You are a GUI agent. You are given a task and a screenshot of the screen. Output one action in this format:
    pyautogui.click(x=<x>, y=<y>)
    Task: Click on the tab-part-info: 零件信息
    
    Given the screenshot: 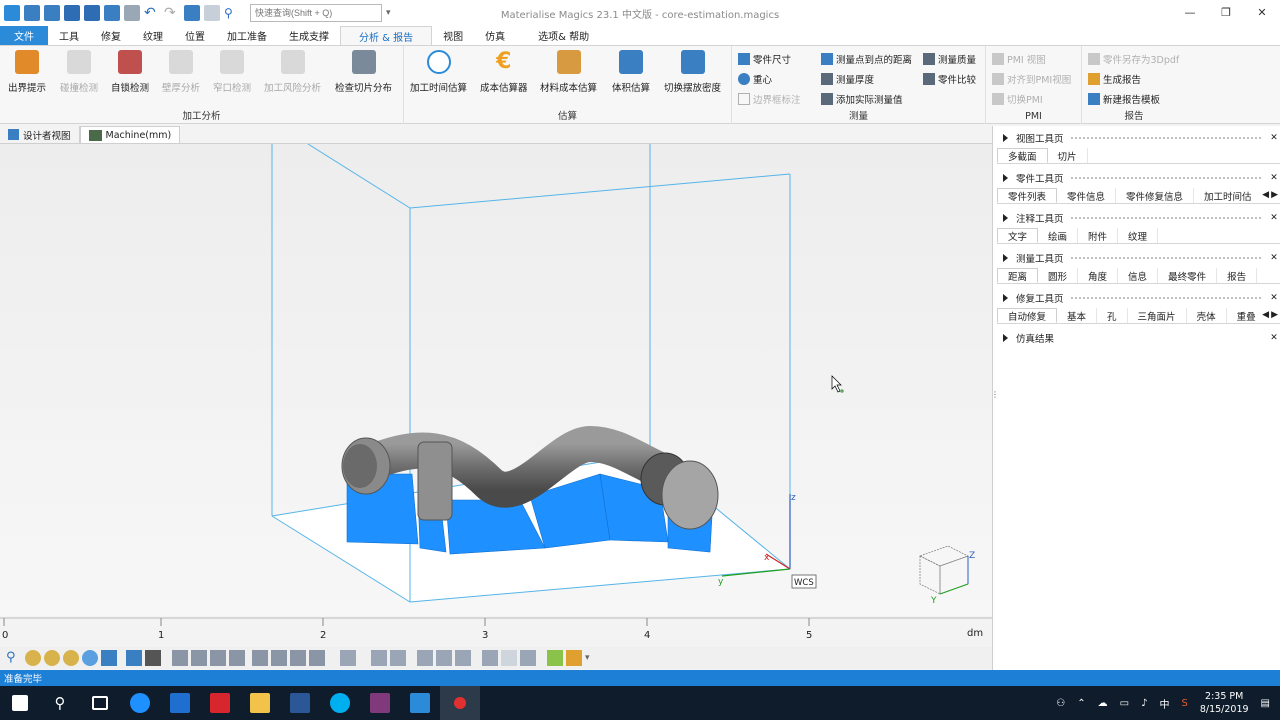 What is the action you would take?
    pyautogui.click(x=1087, y=195)
    